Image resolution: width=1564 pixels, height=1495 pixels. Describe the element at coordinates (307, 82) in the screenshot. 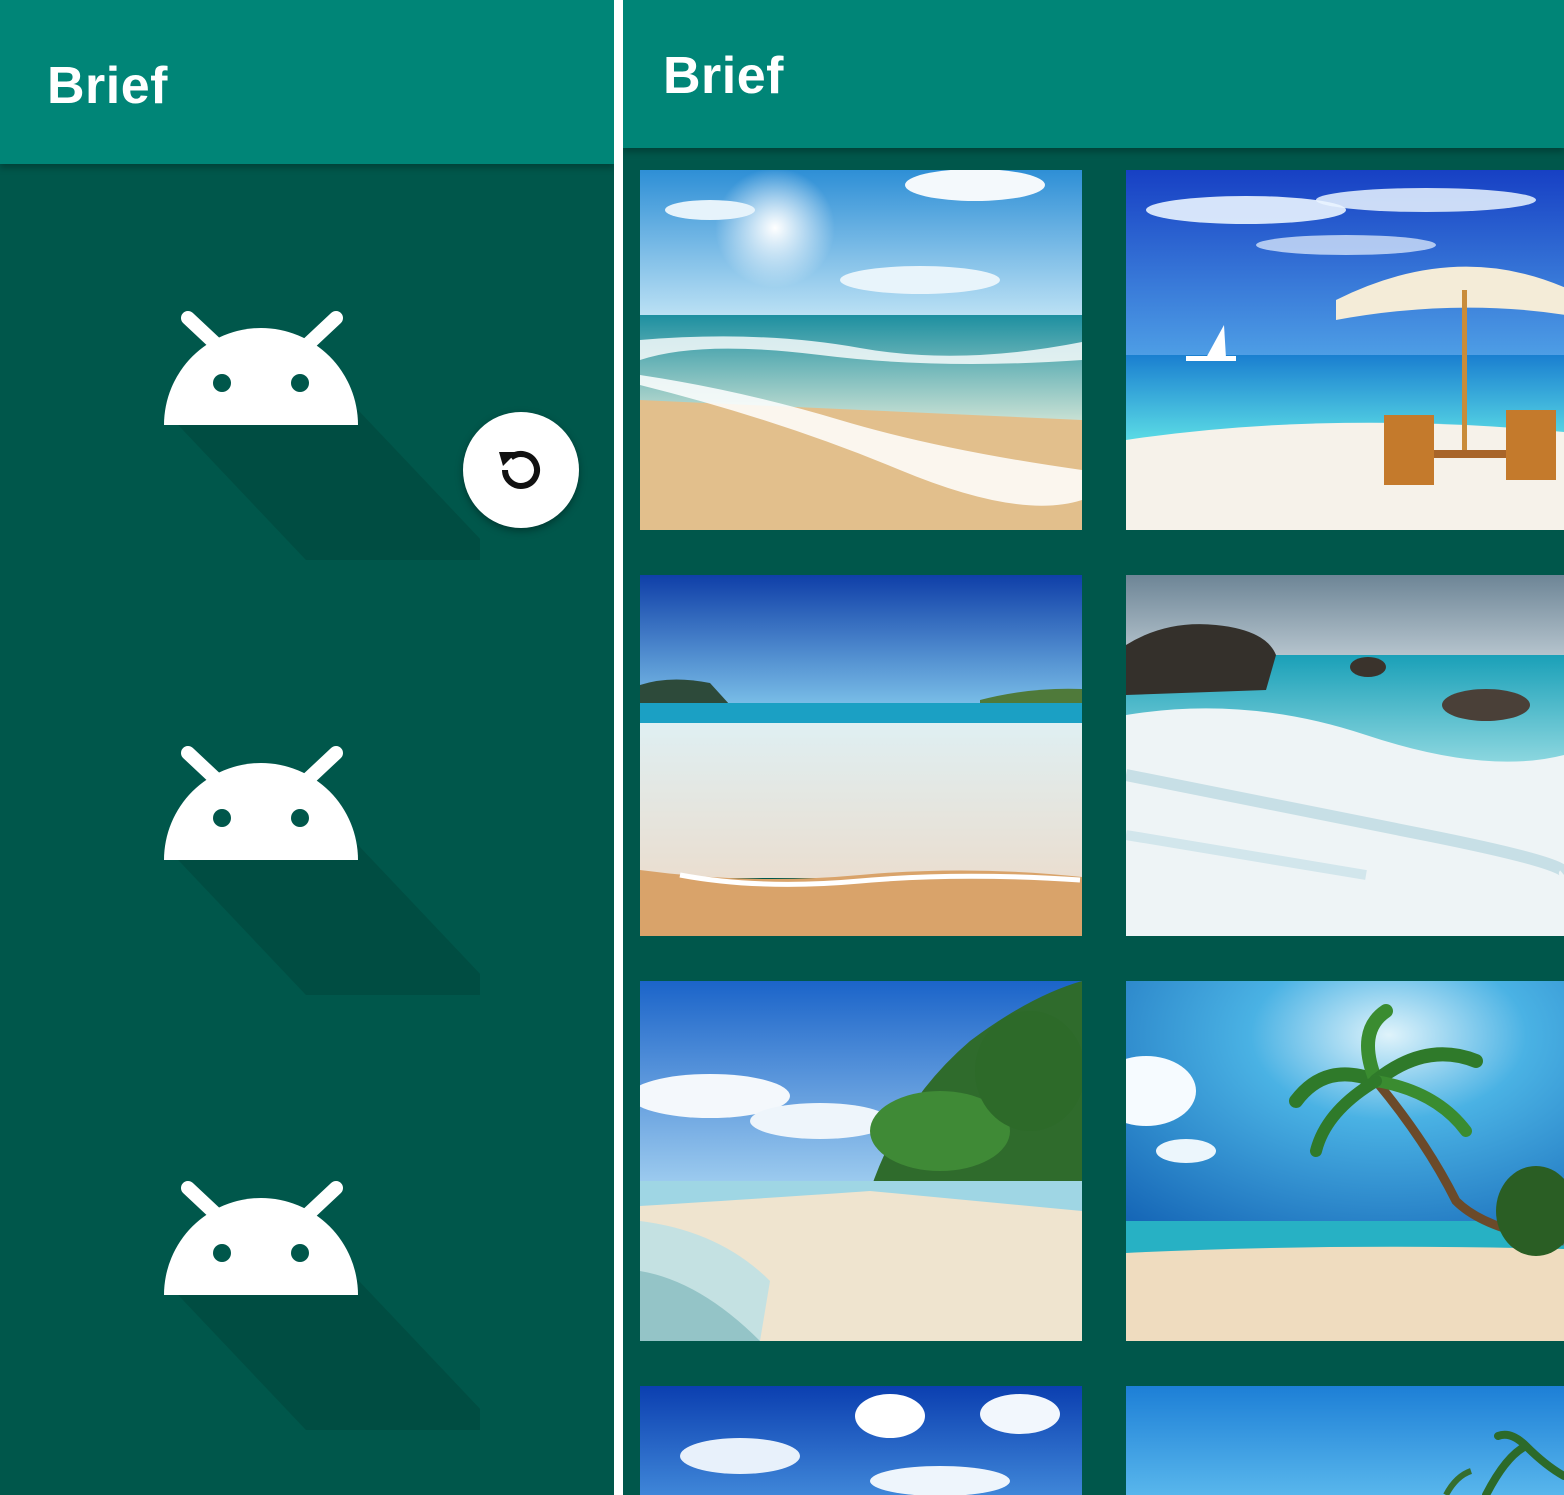

I see `left-app-bar: Brief` at that location.